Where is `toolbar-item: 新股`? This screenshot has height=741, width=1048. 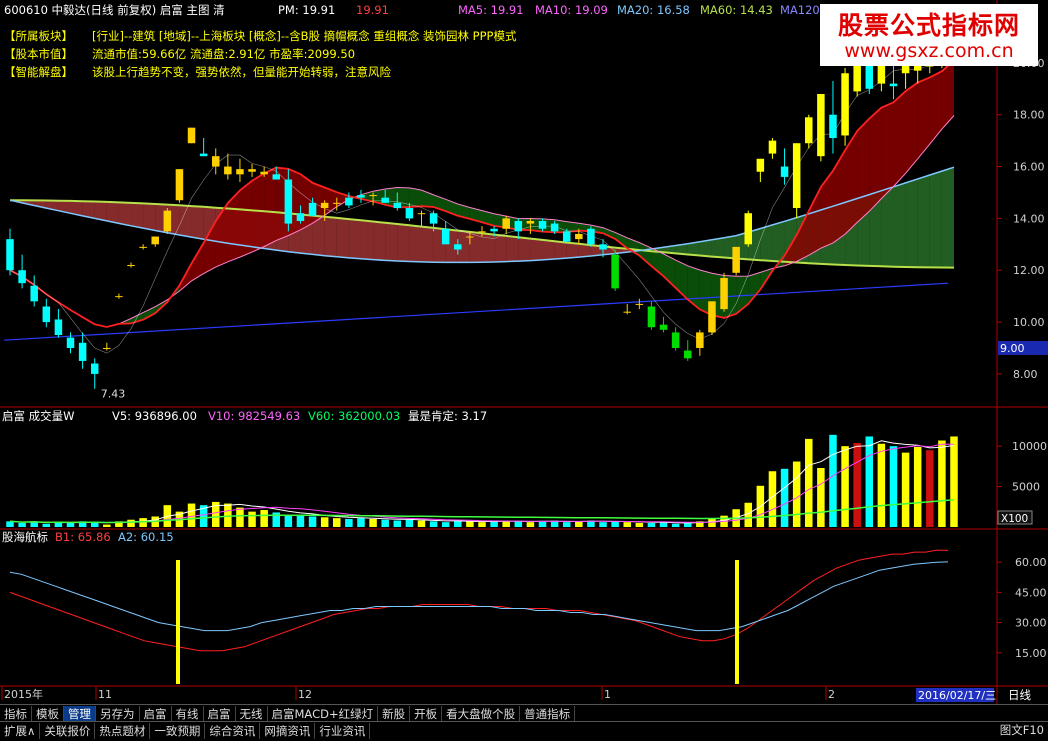 toolbar-item: 新股 is located at coordinates (394, 713).